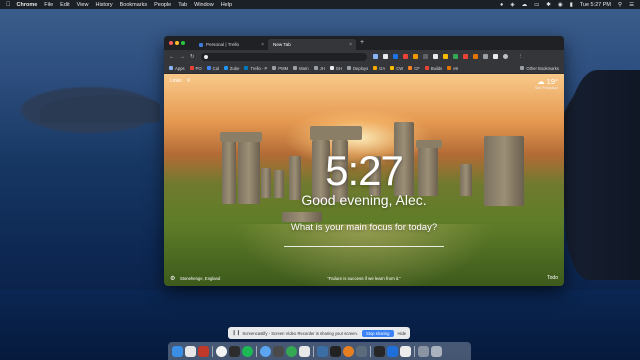  I want to click on new-tab-button: +, so click(362, 42).